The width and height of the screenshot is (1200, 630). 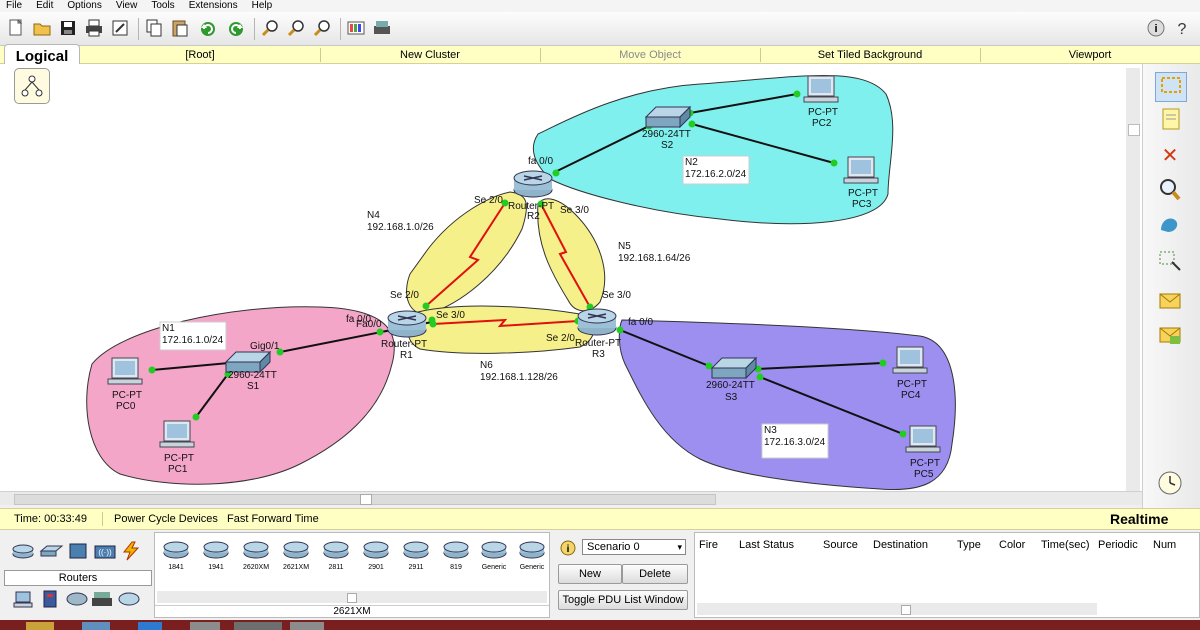 I want to click on zoom-reset-icon, so click(x=296, y=28).